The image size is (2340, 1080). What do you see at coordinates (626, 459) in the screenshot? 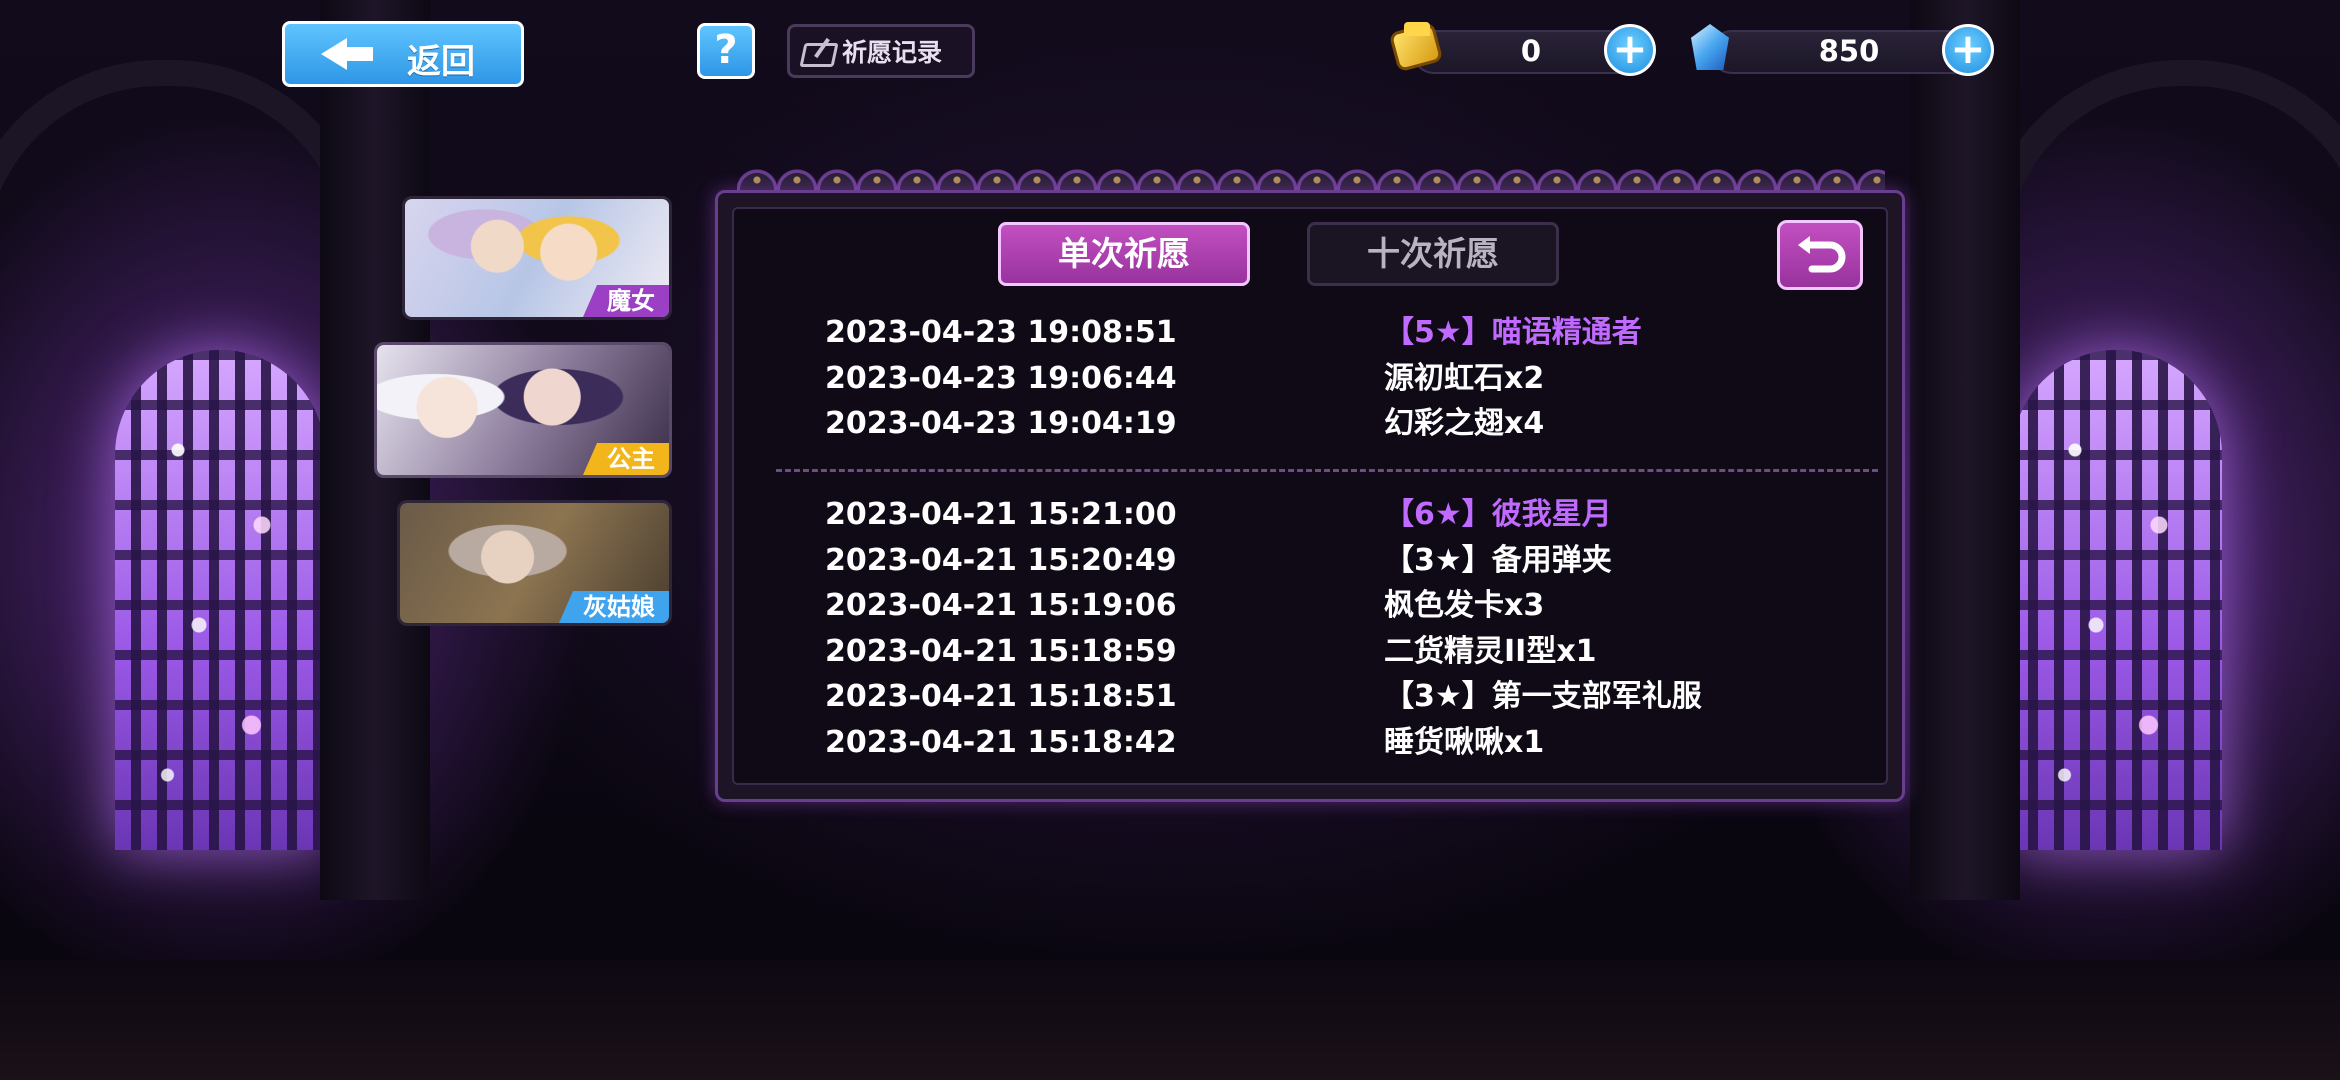
I see `tab-princess-label: 公主` at bounding box center [626, 459].